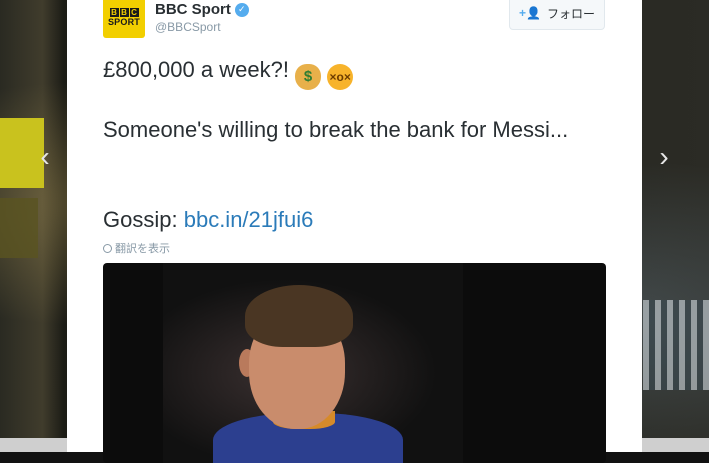 Image resolution: width=709 pixels, height=463 pixels. What do you see at coordinates (142, 249) in the screenshot?
I see `translate-label: 翻訳を表示` at bounding box center [142, 249].